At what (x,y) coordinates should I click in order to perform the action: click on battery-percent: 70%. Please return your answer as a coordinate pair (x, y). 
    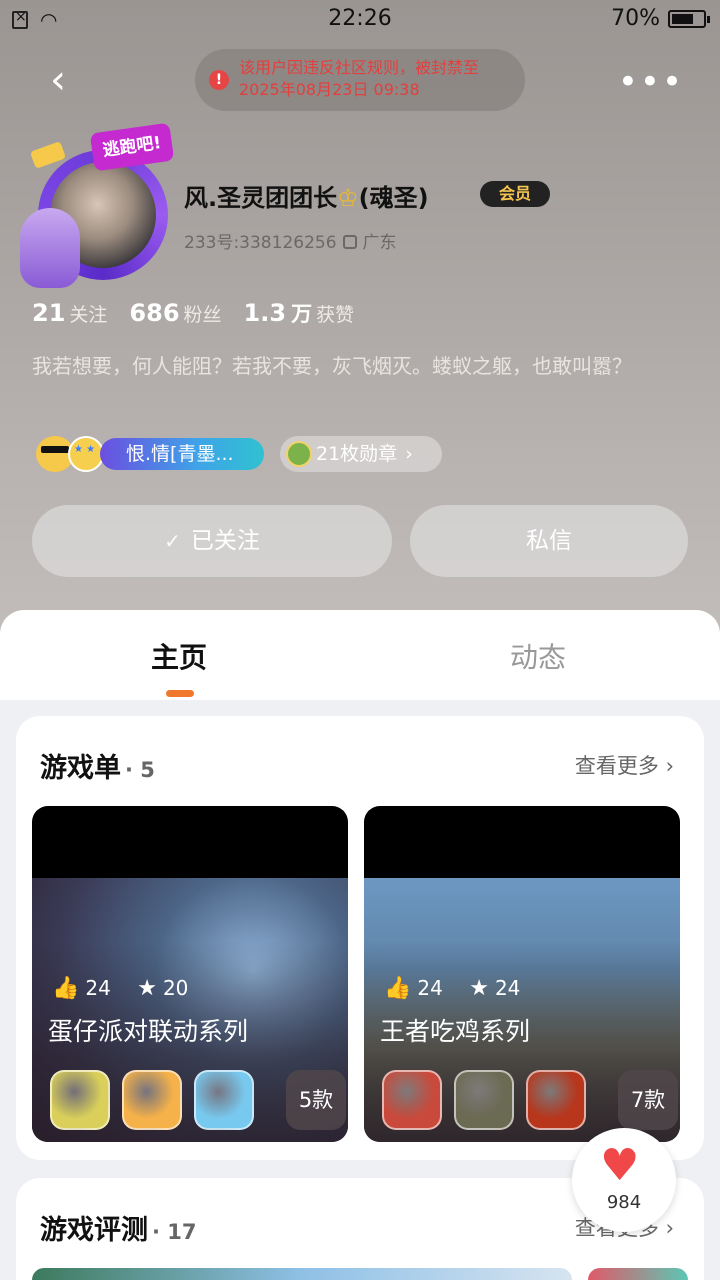
    Looking at the image, I should click on (635, 18).